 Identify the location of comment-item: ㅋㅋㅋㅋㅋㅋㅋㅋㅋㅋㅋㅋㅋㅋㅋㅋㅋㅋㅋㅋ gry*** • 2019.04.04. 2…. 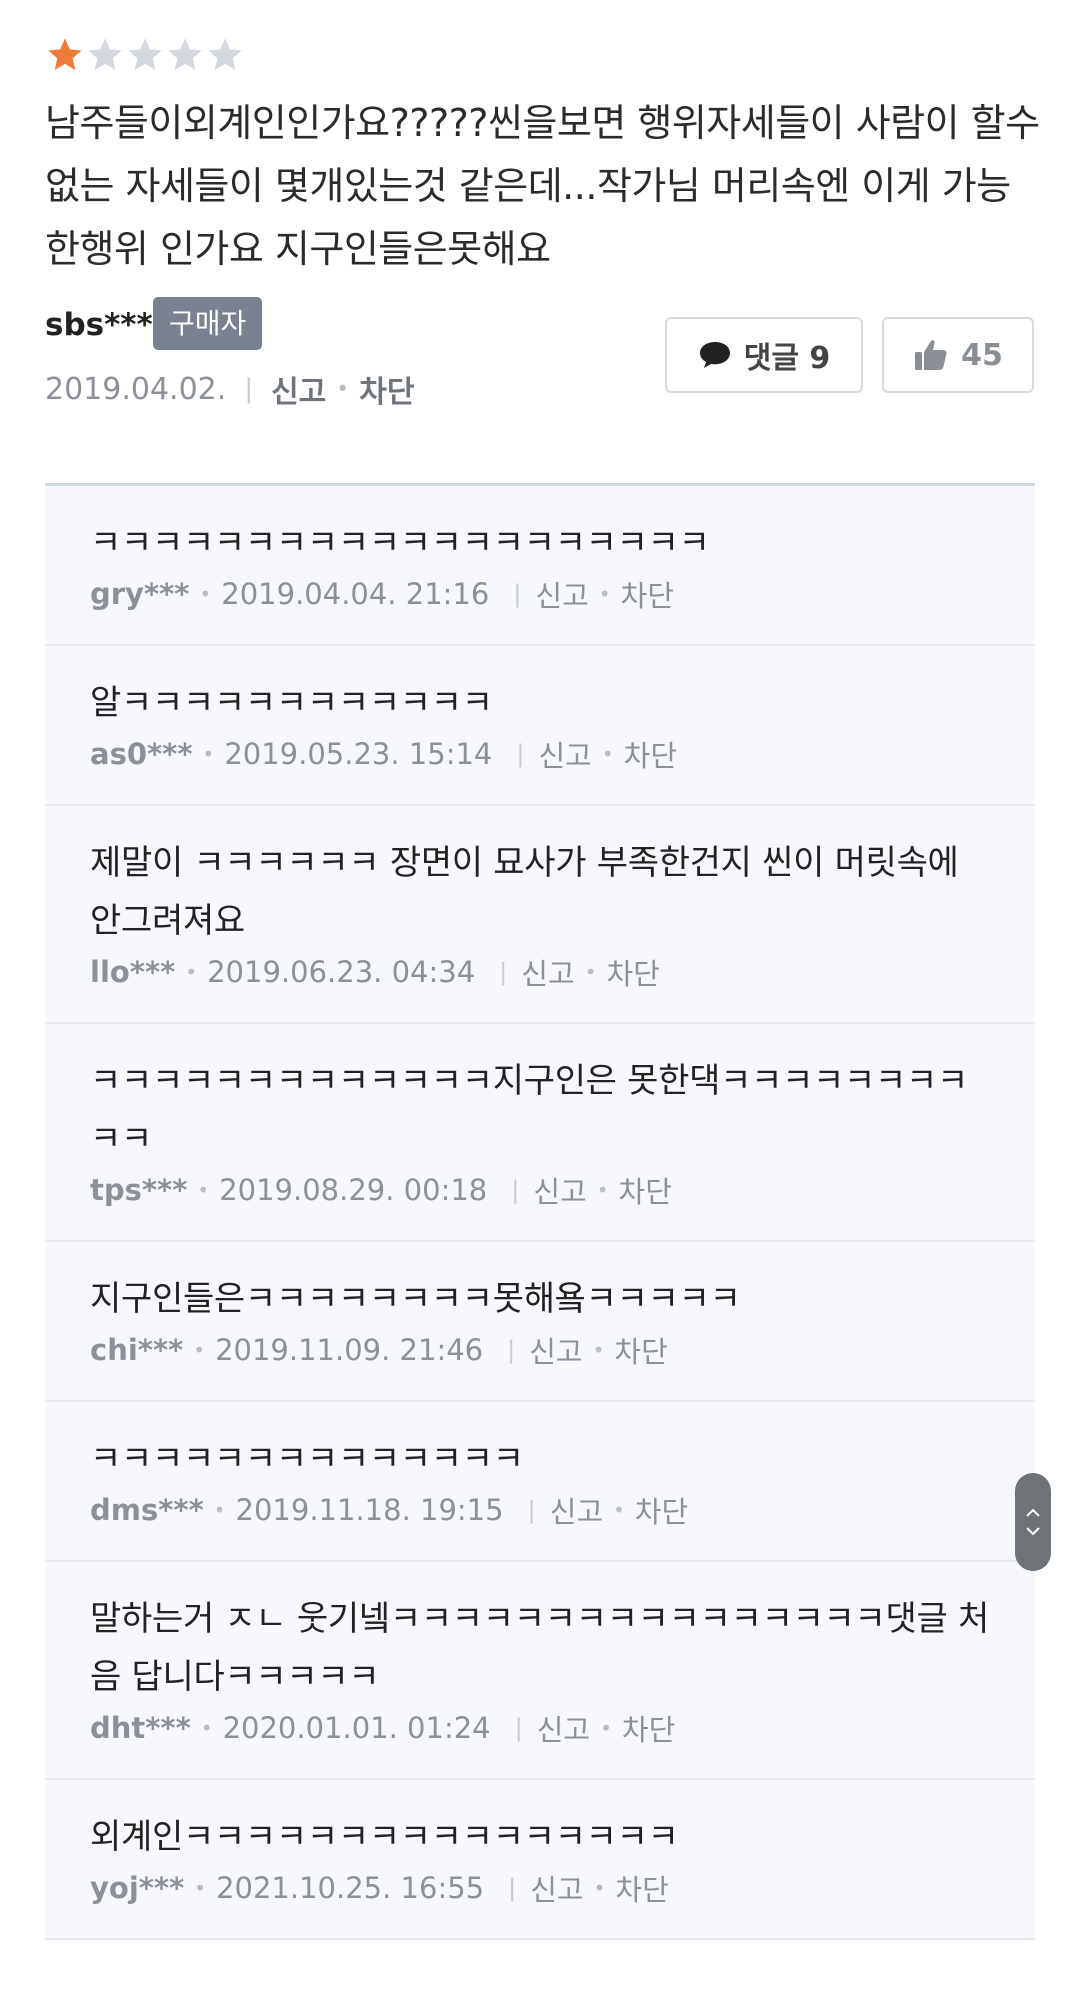
(540, 566).